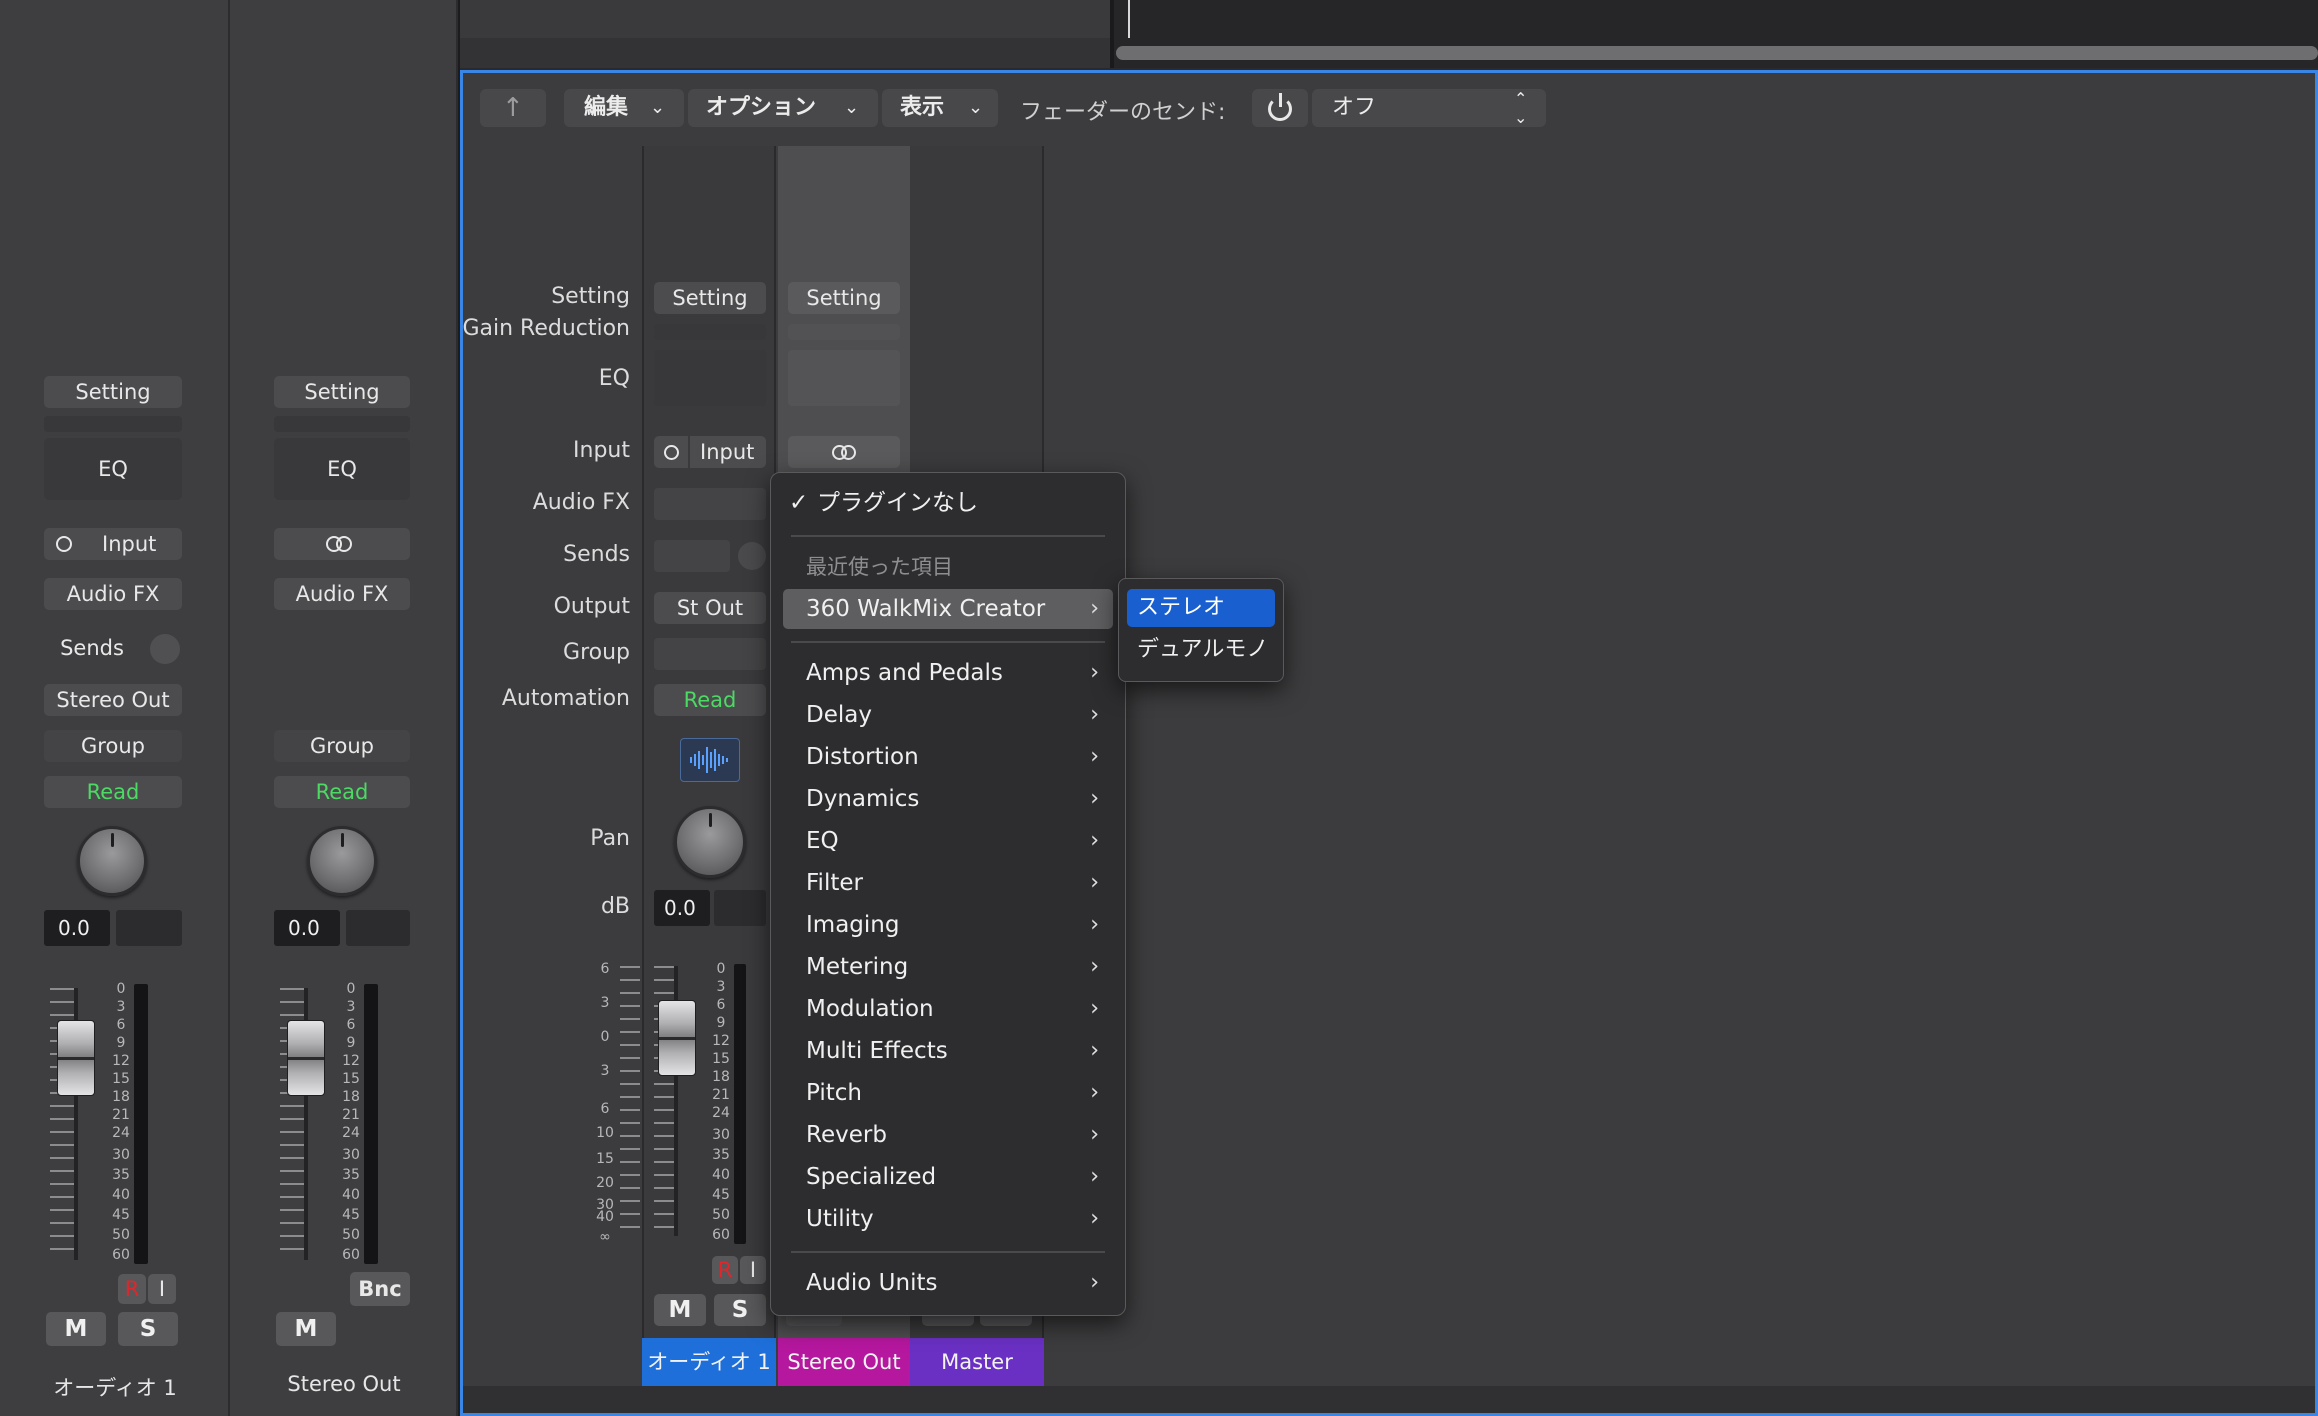  Describe the element at coordinates (615, 906) in the screenshot. I see `label-db: dB` at that location.